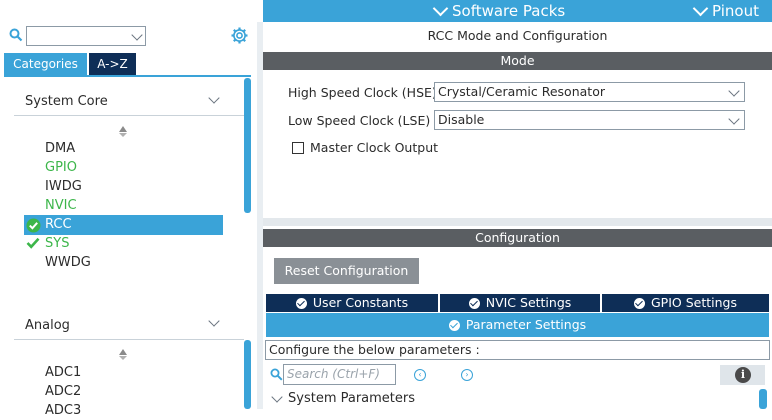 The height and width of the screenshot is (420, 772). I want to click on mode-header: Mode, so click(517, 61).